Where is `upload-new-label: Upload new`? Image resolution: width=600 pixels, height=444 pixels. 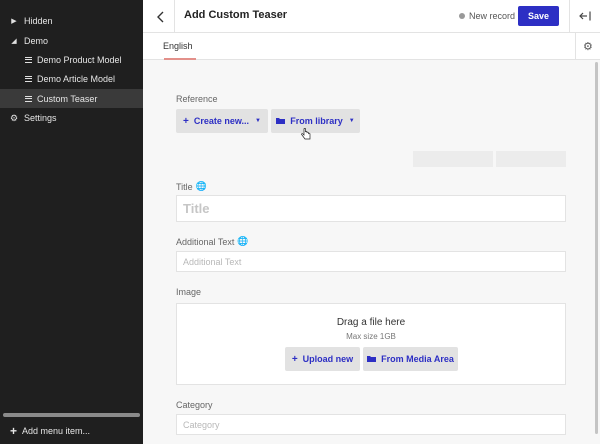
upload-new-label: Upload new is located at coordinates (328, 359).